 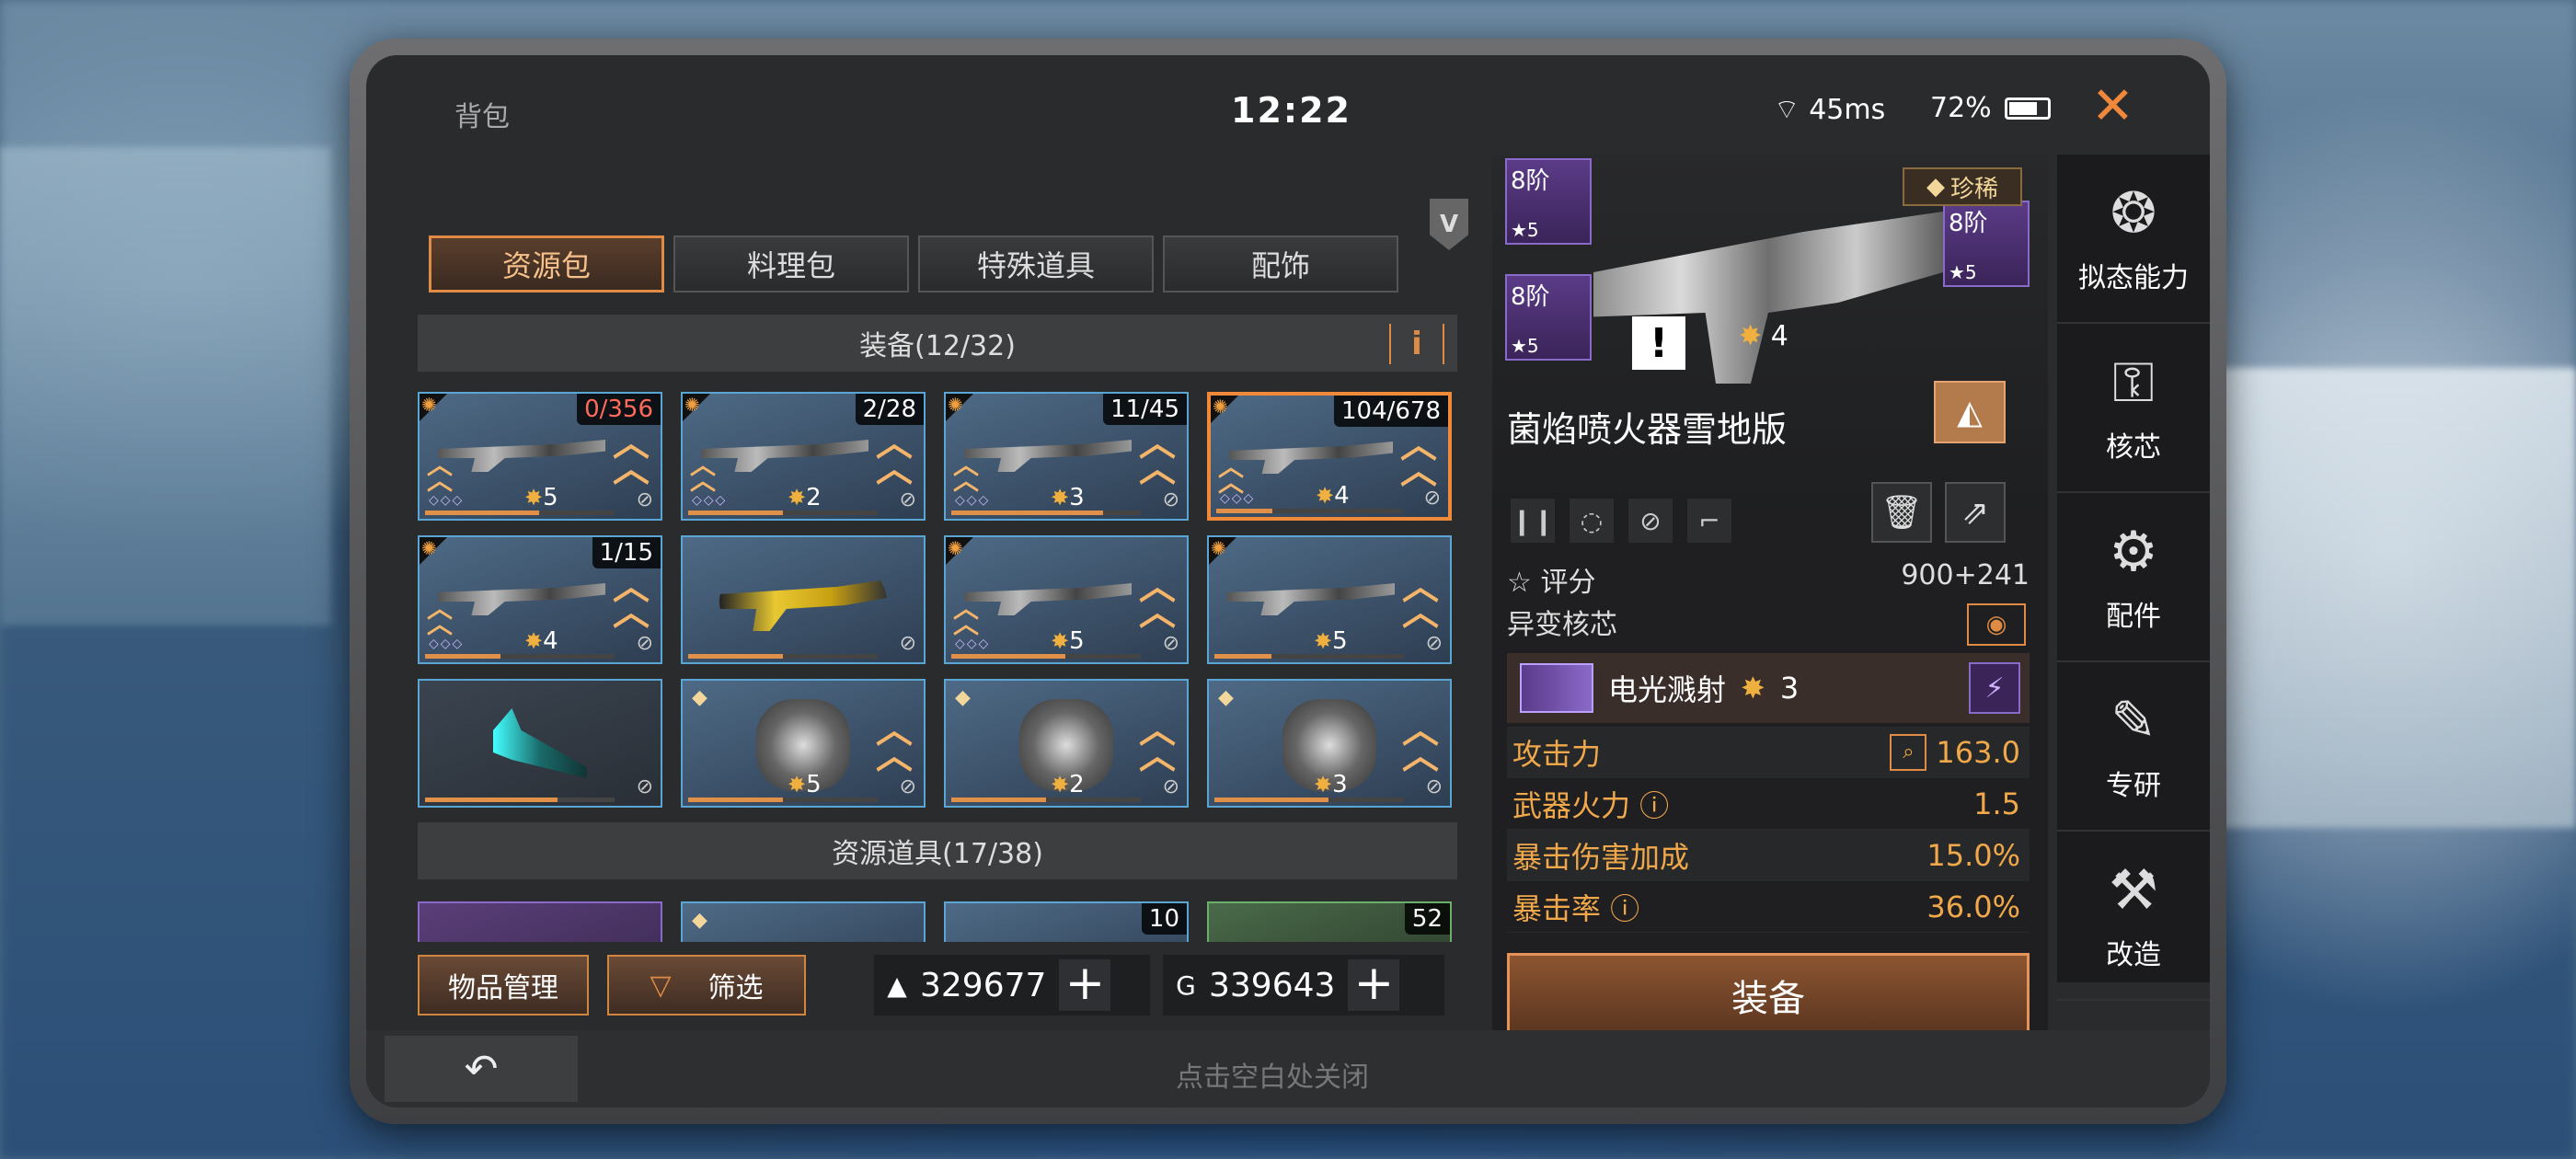 What do you see at coordinates (1272, 985) in the screenshot?
I see `g-amount: 339643` at bounding box center [1272, 985].